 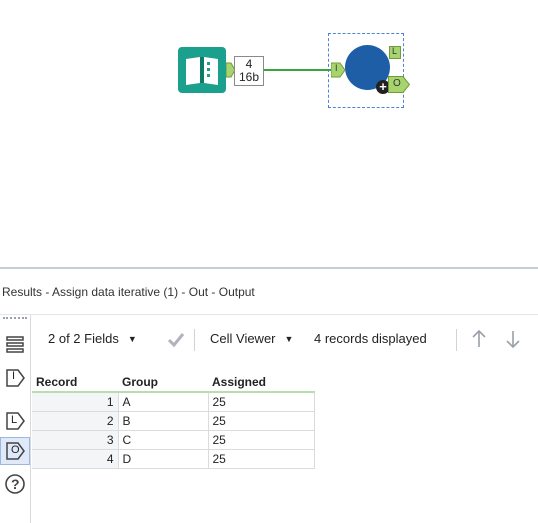 I want to click on checkmark-icon, so click(x=176, y=340).